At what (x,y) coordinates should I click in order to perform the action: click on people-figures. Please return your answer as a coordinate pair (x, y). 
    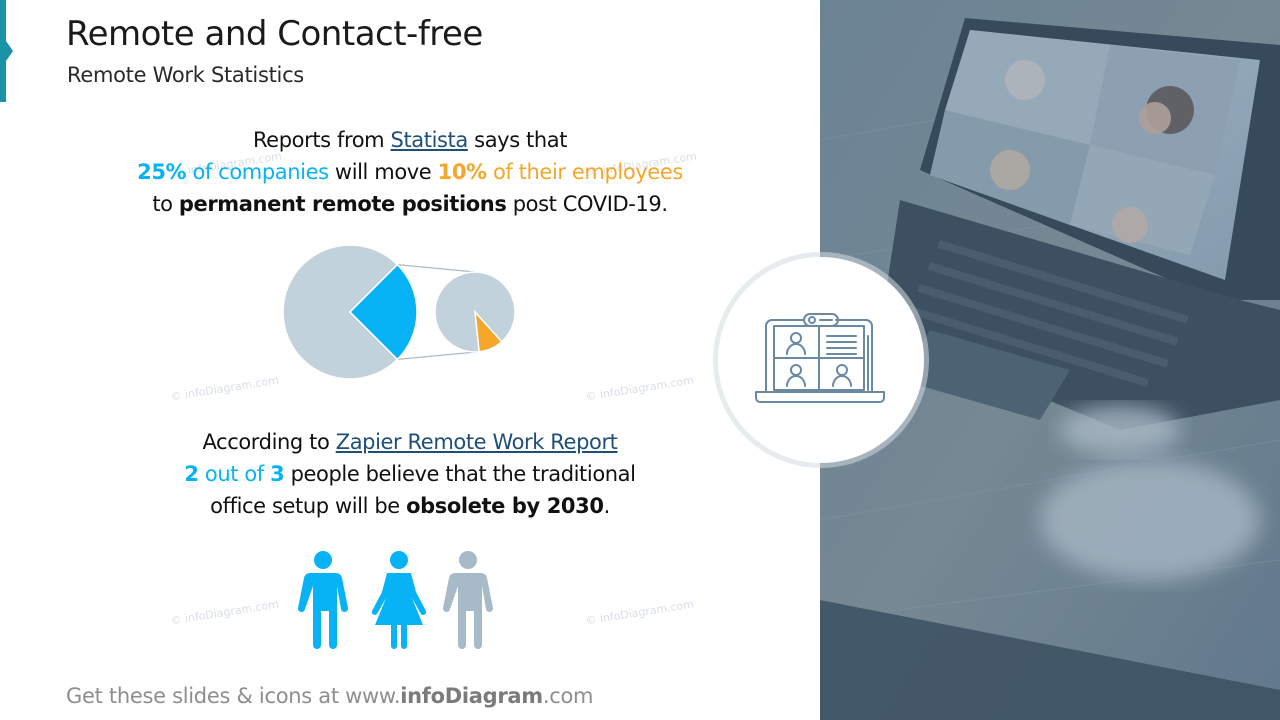
    Looking at the image, I should click on (395, 600).